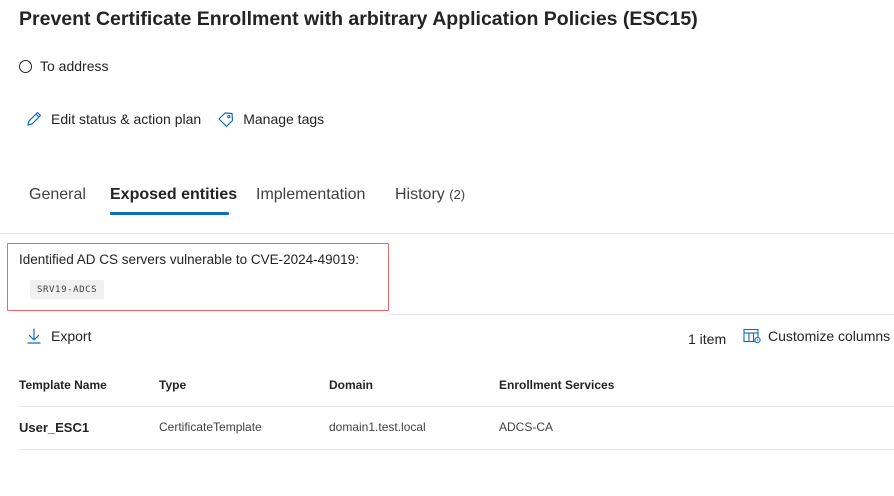  I want to click on server-badge: SRV19-ADCS, so click(67, 289).